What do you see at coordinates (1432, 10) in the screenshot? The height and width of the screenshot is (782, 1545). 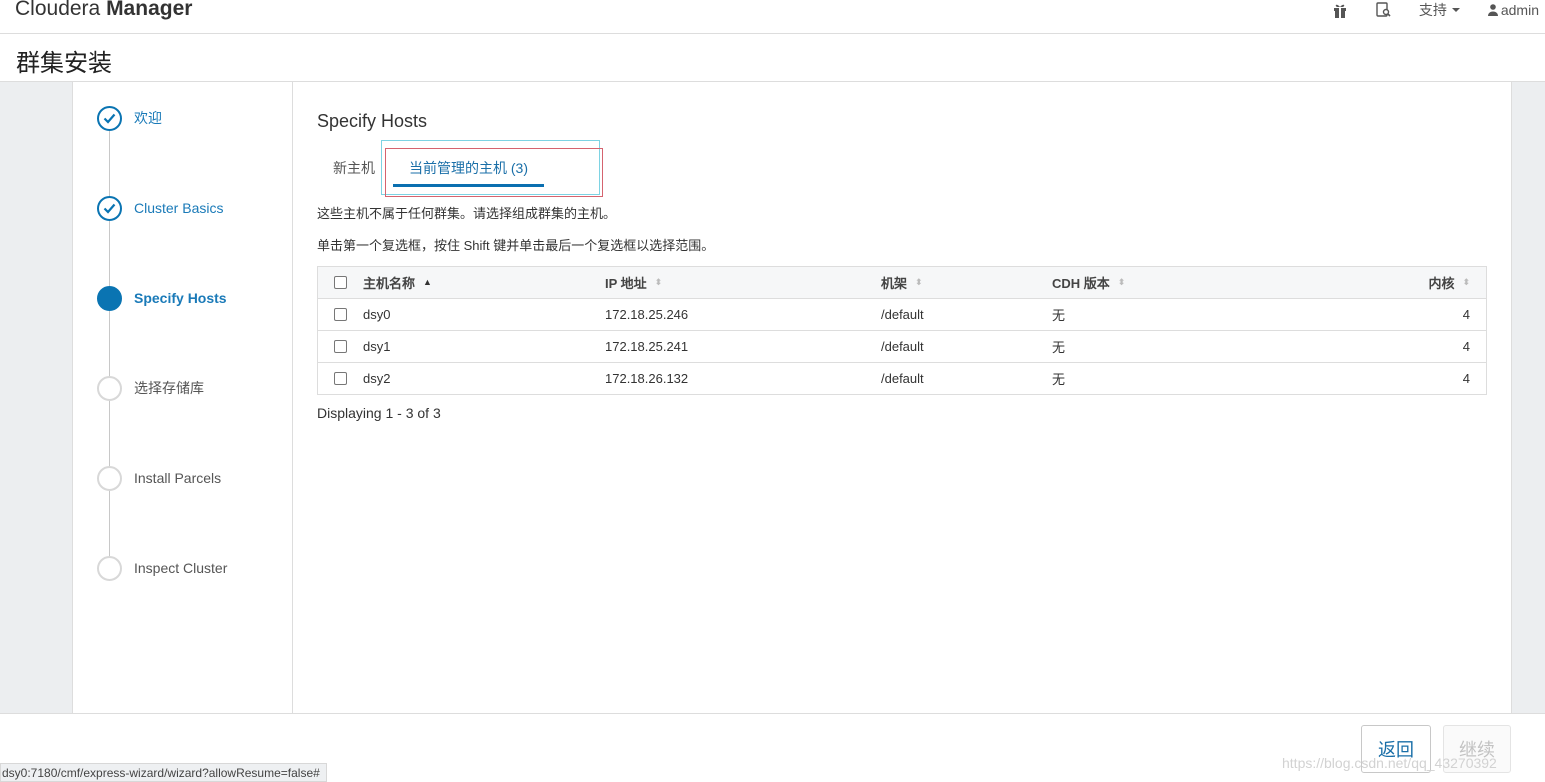 I see `support-label: 支持` at bounding box center [1432, 10].